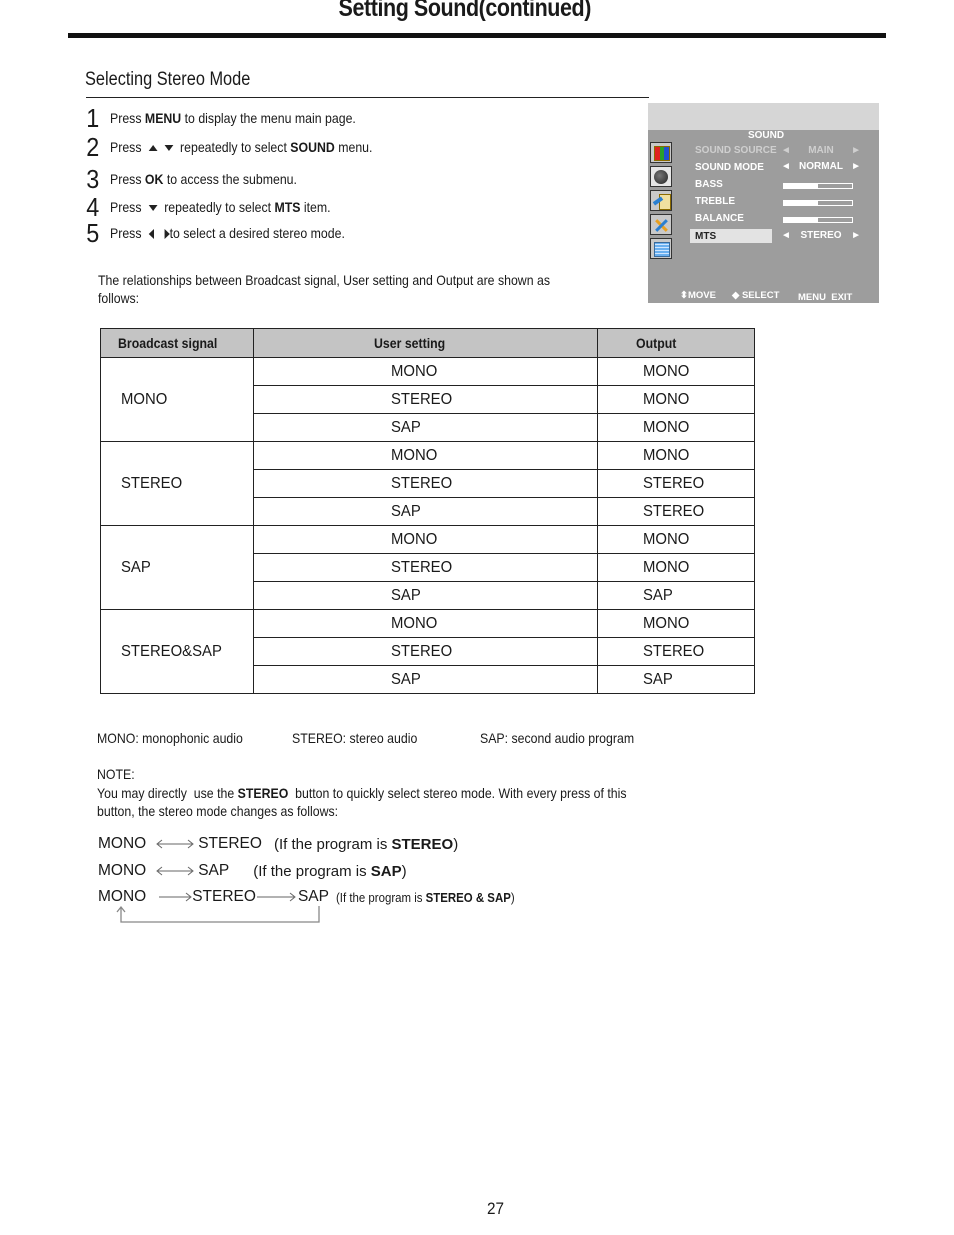 The image size is (954, 1235). I want to click on header-user-setting: User setting, so click(426, 343).